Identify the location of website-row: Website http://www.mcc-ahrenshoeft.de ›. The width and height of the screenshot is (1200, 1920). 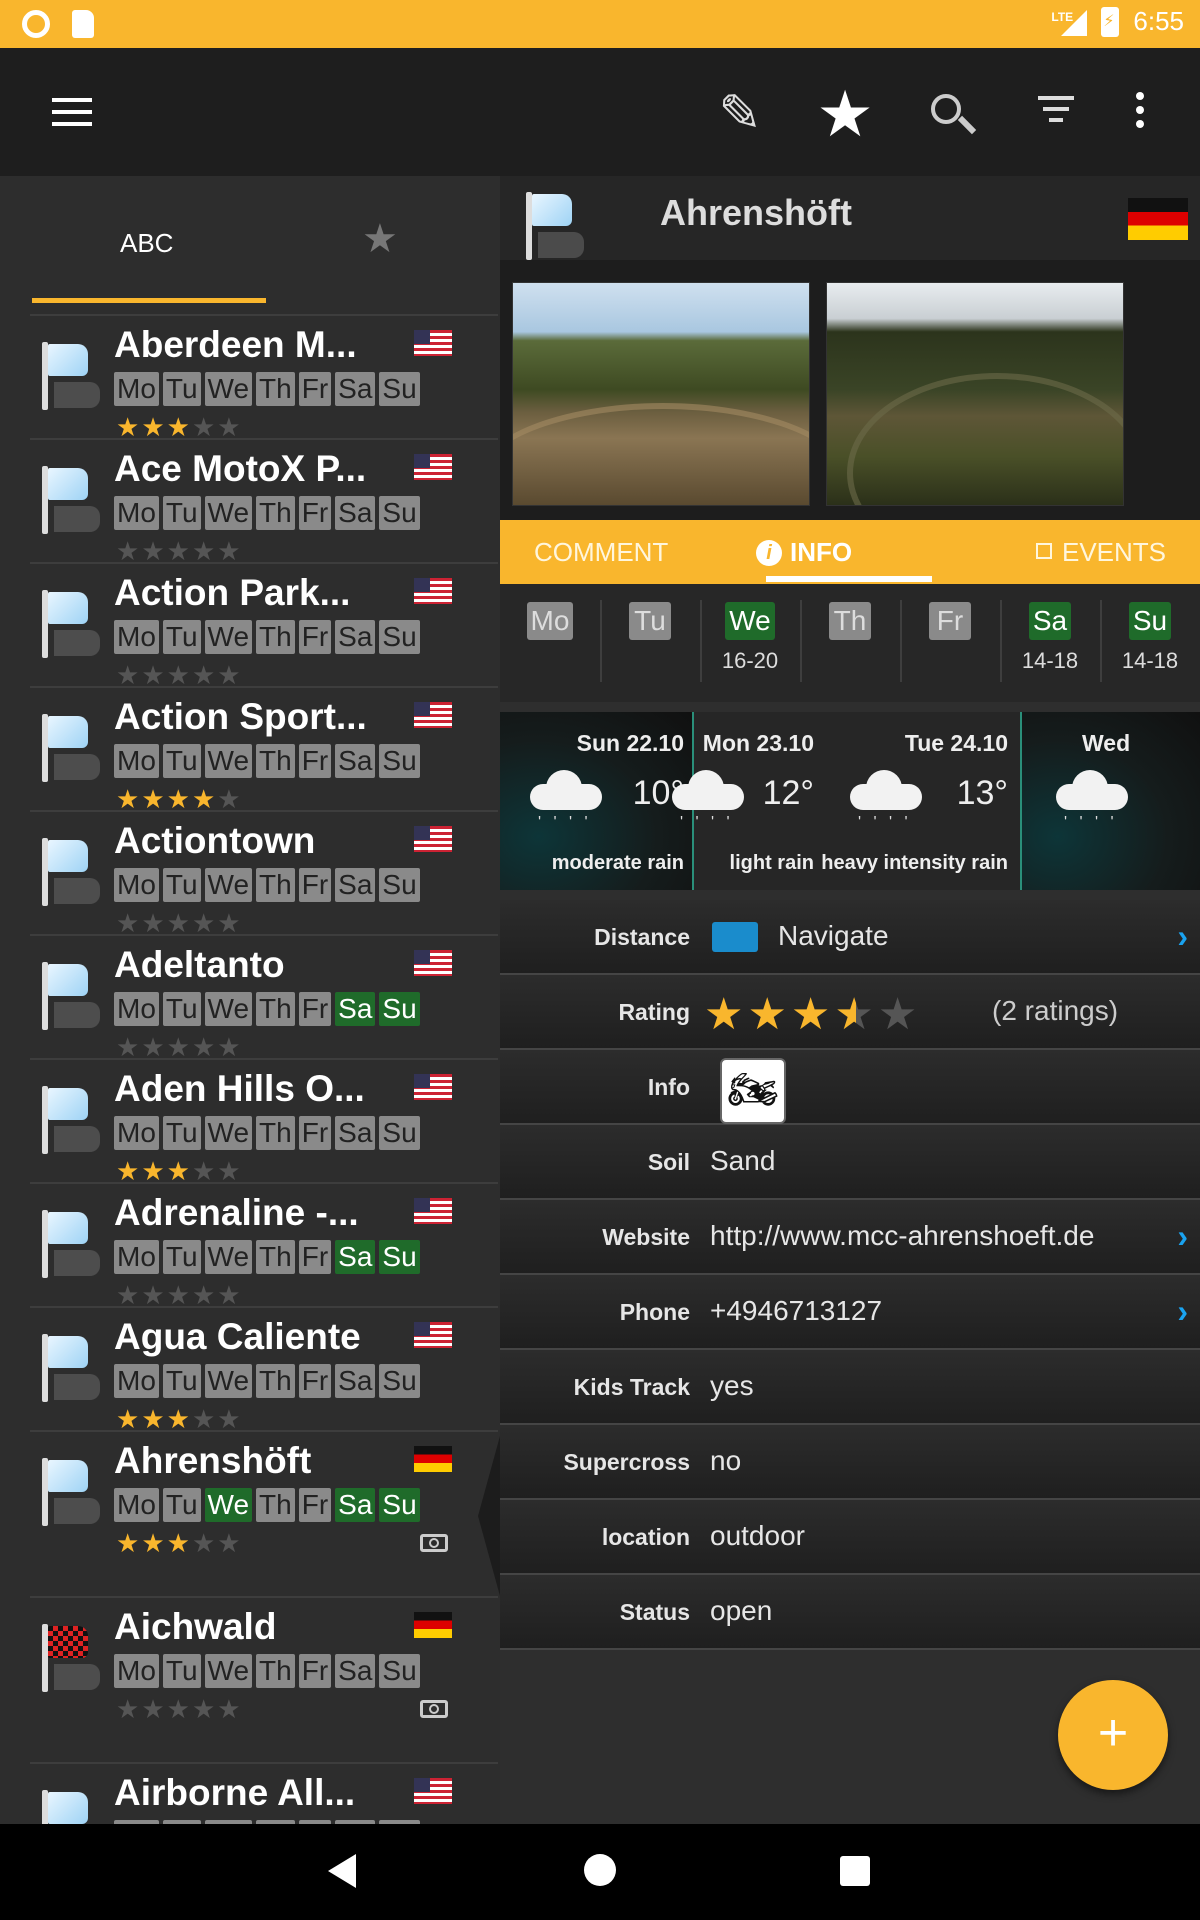
(850, 1237).